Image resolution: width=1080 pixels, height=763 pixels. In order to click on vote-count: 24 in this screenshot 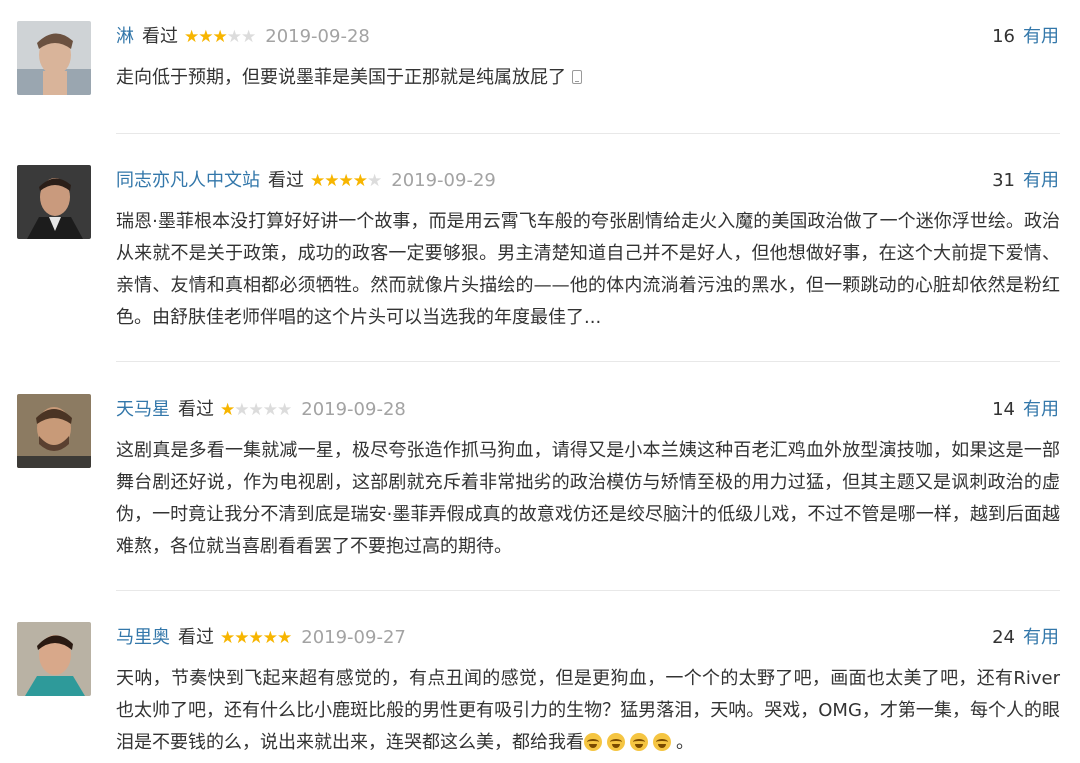, I will do `click(1003, 637)`.